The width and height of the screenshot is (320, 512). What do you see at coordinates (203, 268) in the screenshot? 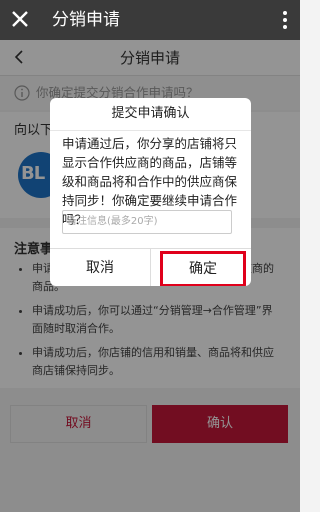
I see `dialog-confirm-button: 确定` at bounding box center [203, 268].